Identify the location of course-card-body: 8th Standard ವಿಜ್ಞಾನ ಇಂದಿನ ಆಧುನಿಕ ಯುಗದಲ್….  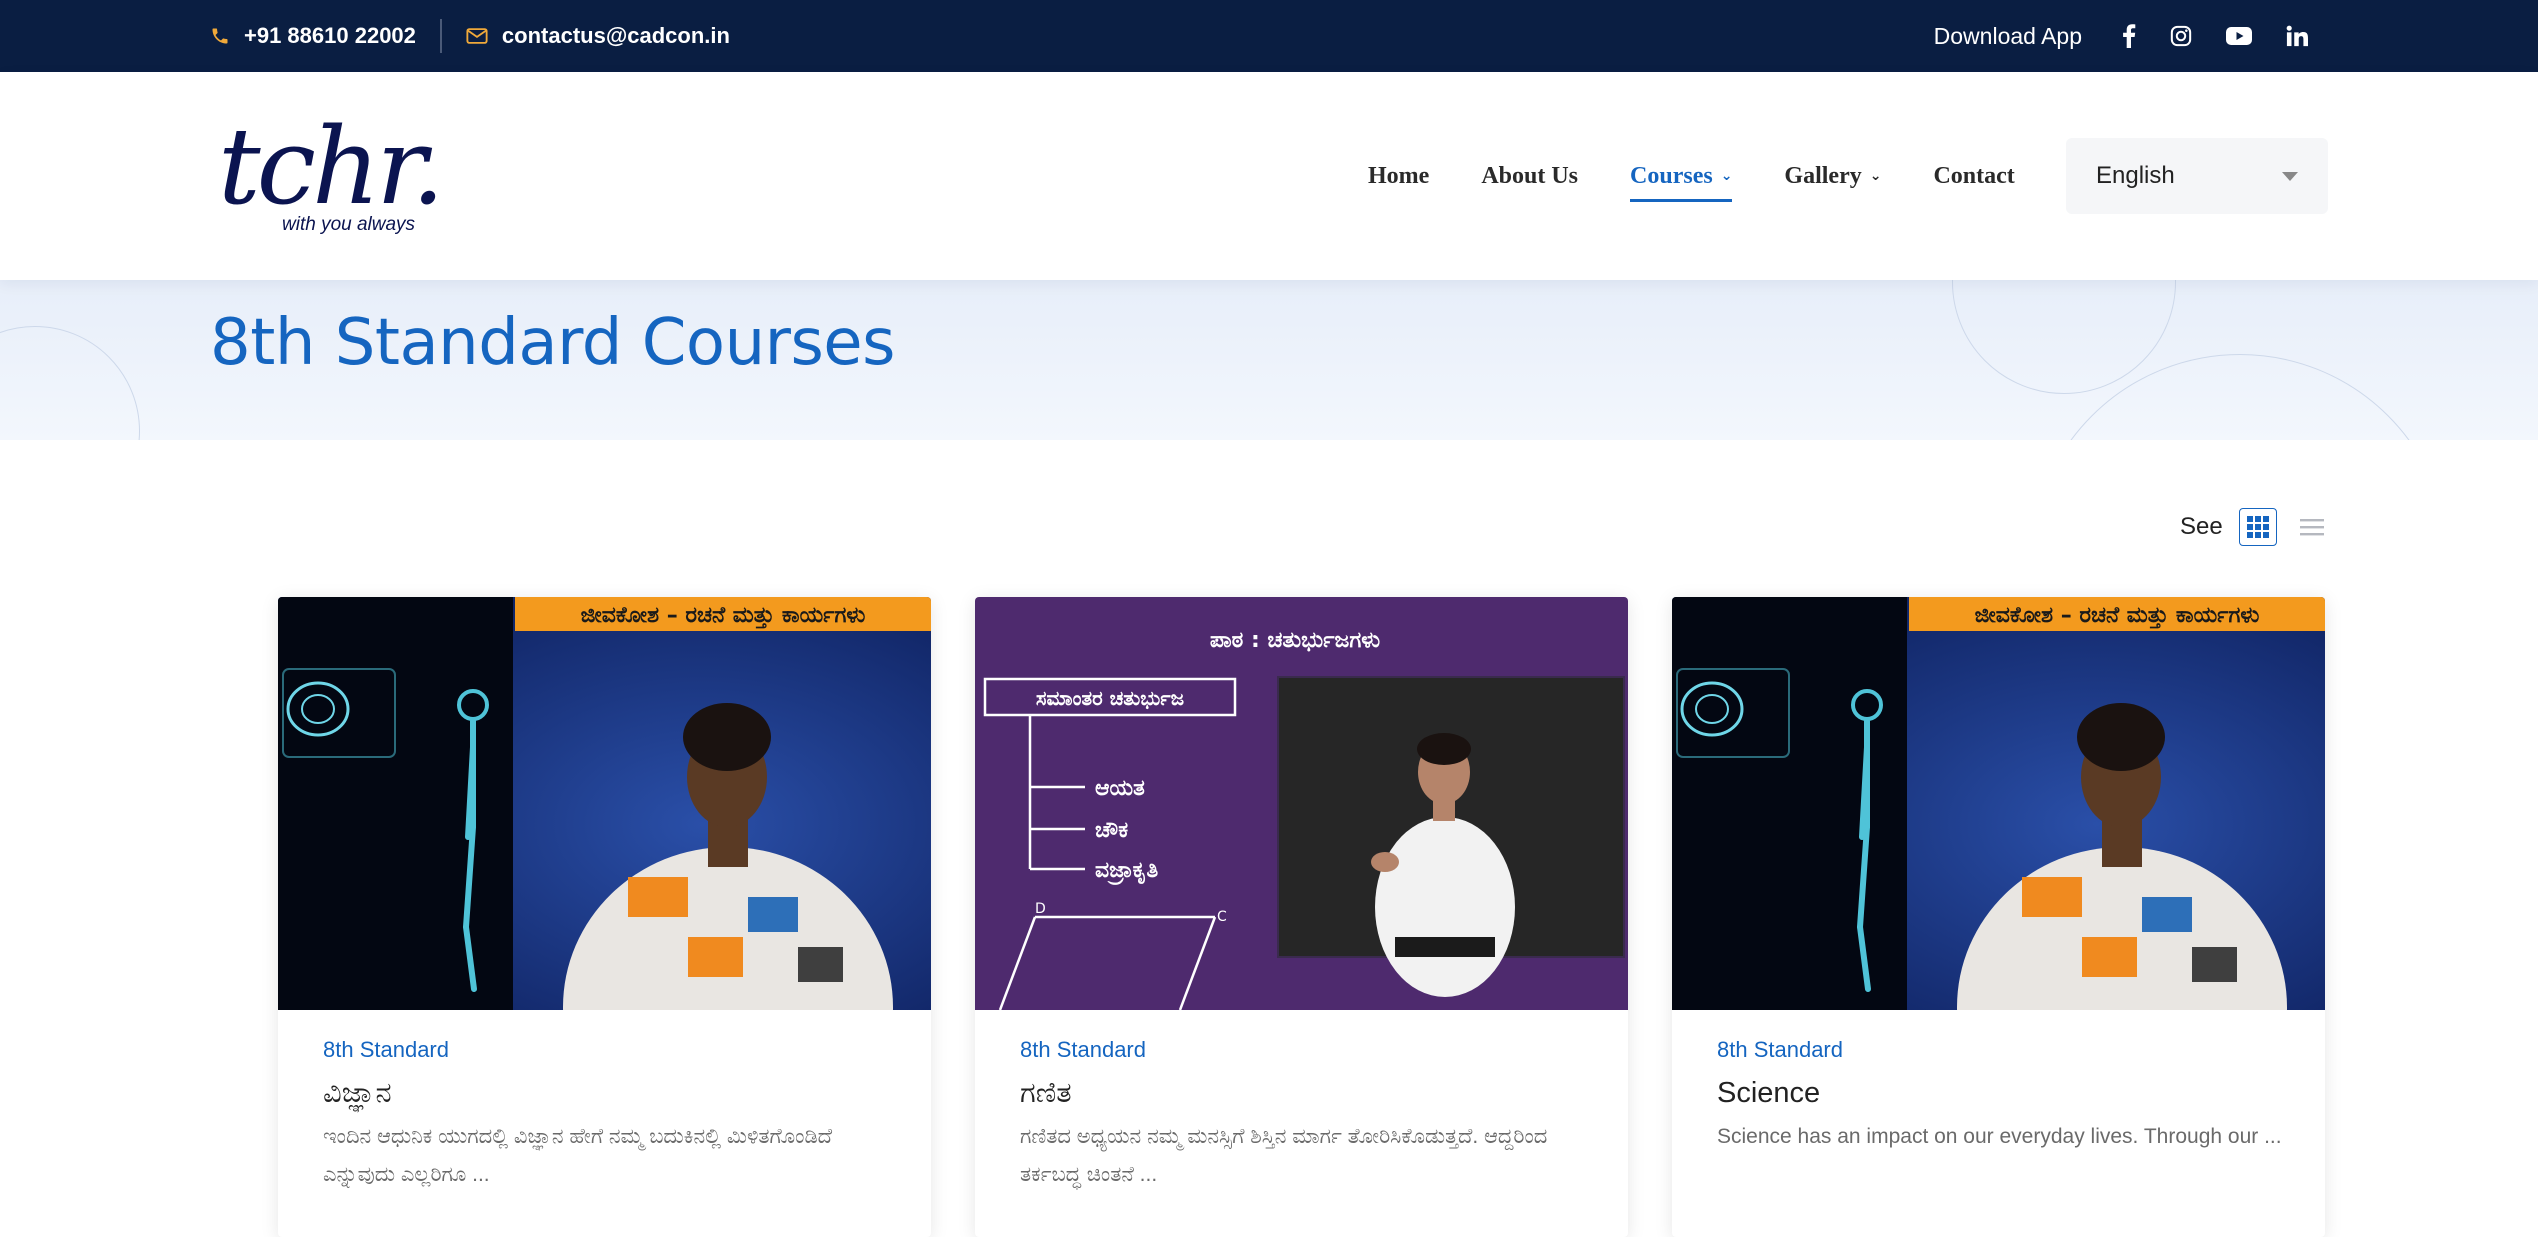
(607, 1115).